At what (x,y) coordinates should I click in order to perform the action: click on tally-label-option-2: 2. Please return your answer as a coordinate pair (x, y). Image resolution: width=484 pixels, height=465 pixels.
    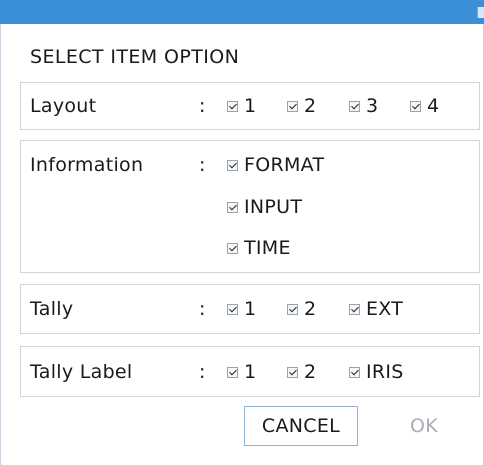
    Looking at the image, I should click on (301, 372).